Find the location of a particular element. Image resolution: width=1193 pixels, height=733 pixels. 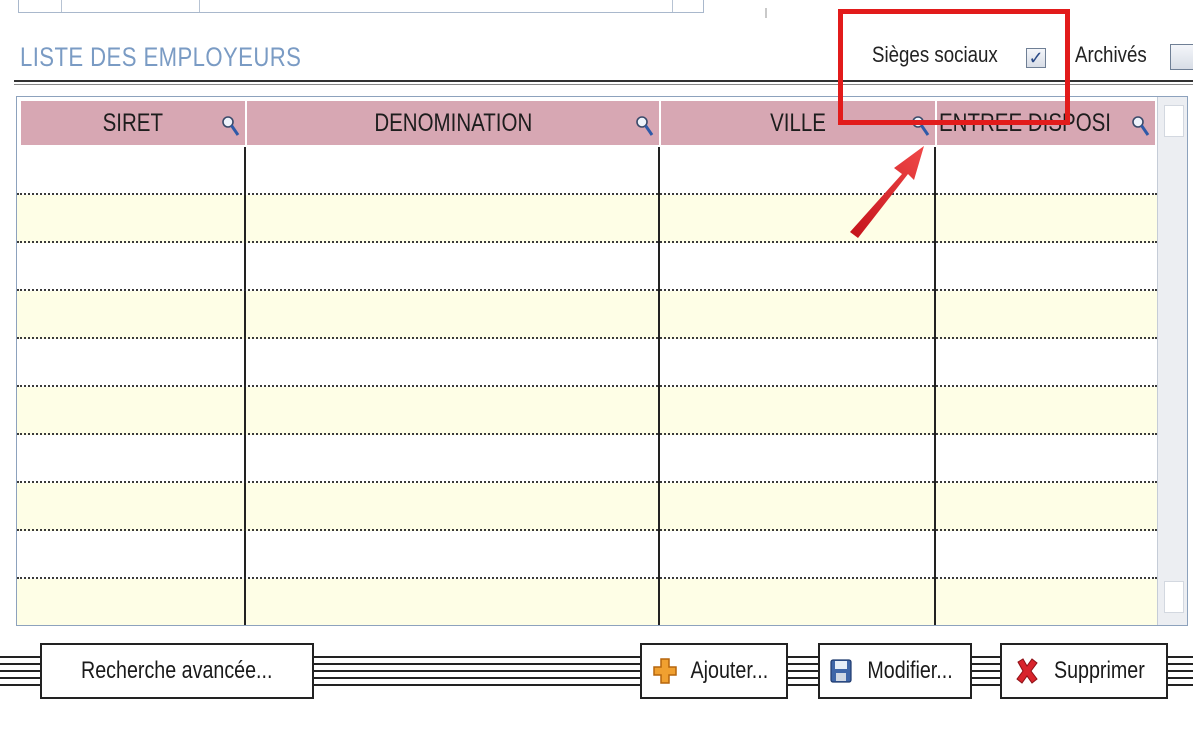

column-header-label: SIRET is located at coordinates (133, 122).